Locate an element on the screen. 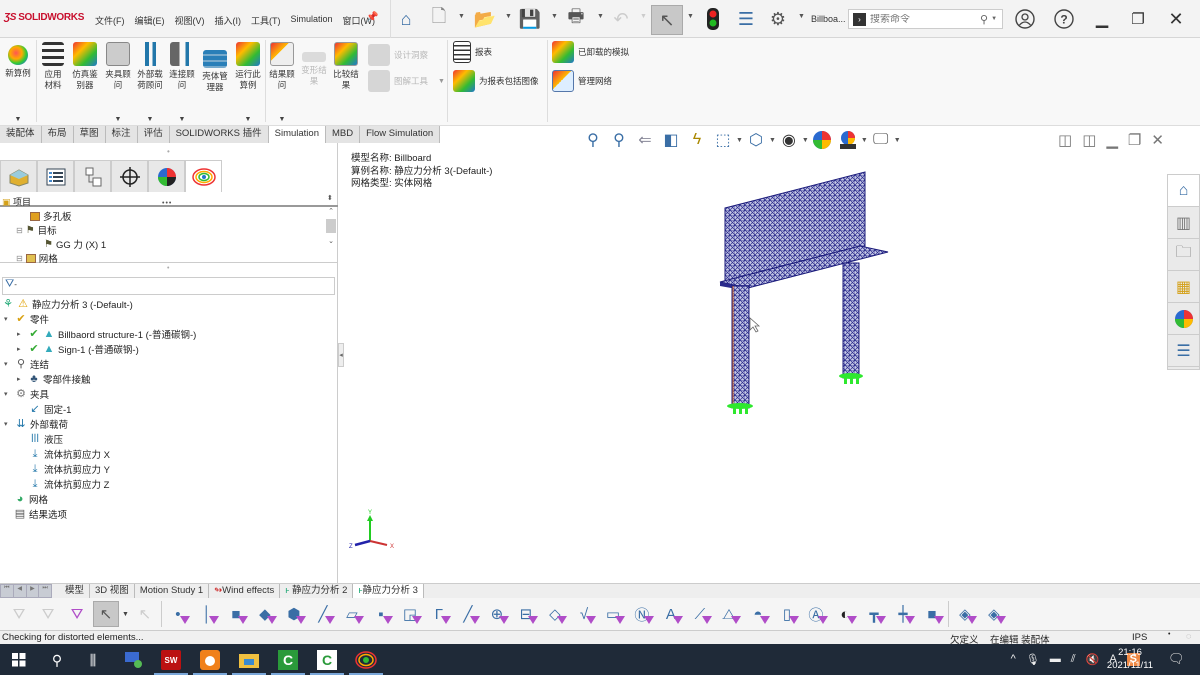 The image size is (1200, 675). viewport-restore-icon: ❐ is located at coordinates (1134, 140).